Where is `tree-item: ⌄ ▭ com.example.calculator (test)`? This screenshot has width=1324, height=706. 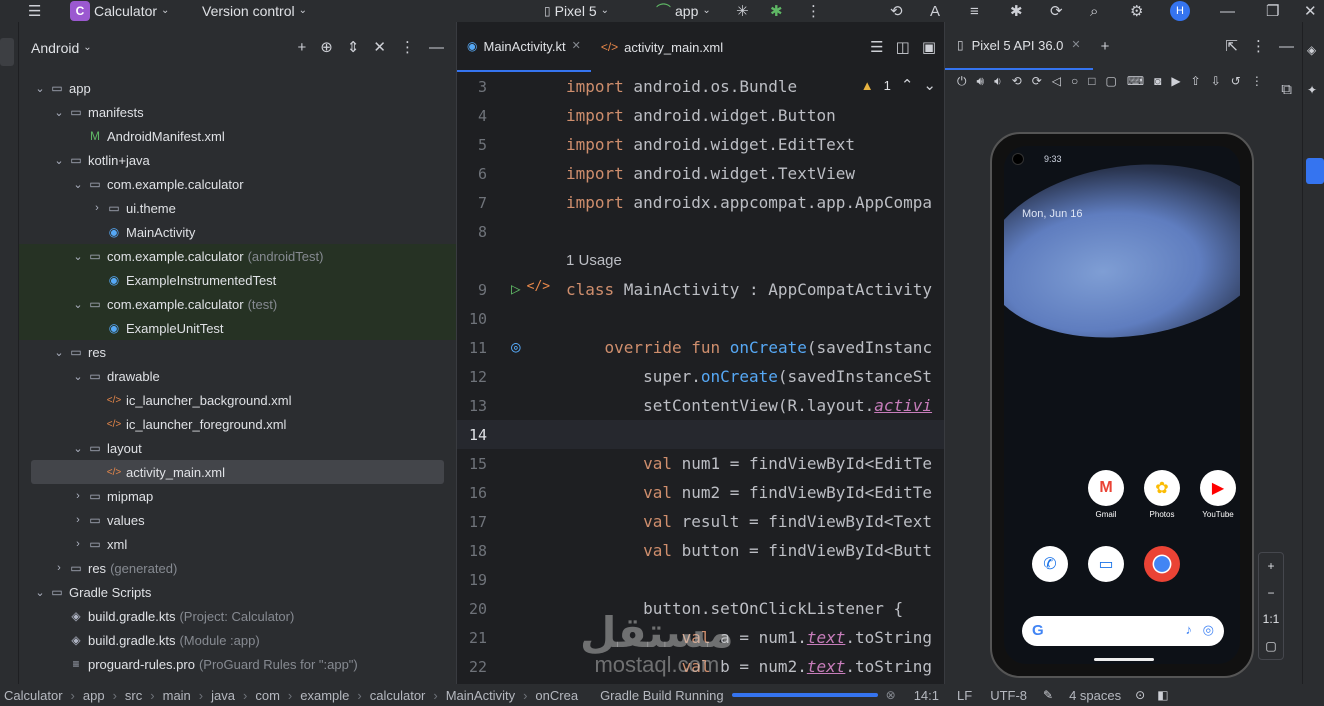
tree-item: ⌄ ▭ com.example.calculator (test) is located at coordinates (237, 304).